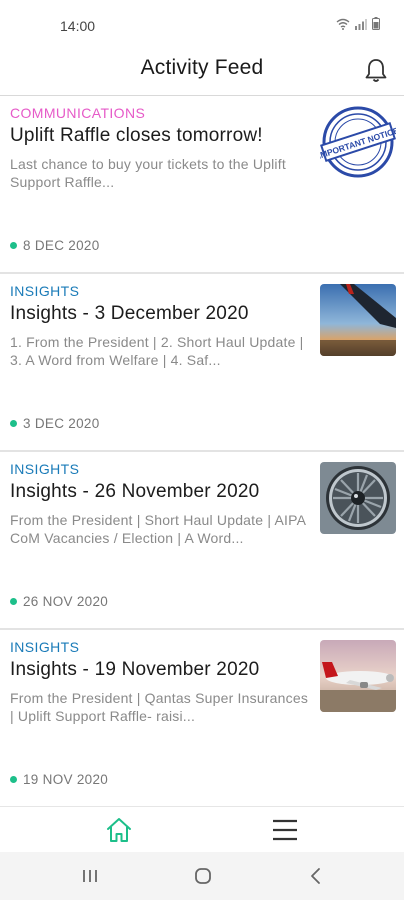 This screenshot has height=900, width=404. Describe the element at coordinates (119, 830) in the screenshot. I see `home-icon` at that location.